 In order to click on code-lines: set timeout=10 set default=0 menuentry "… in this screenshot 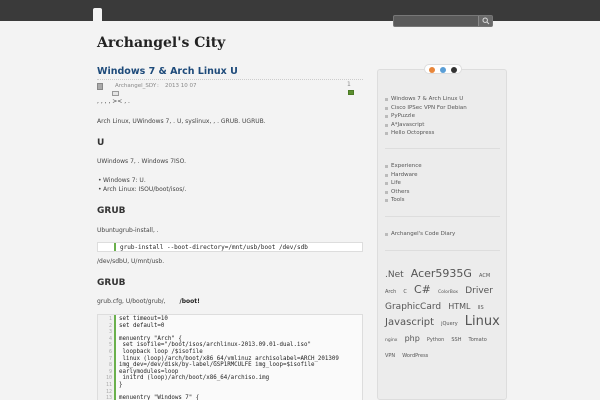, I will do `click(229, 358)`.